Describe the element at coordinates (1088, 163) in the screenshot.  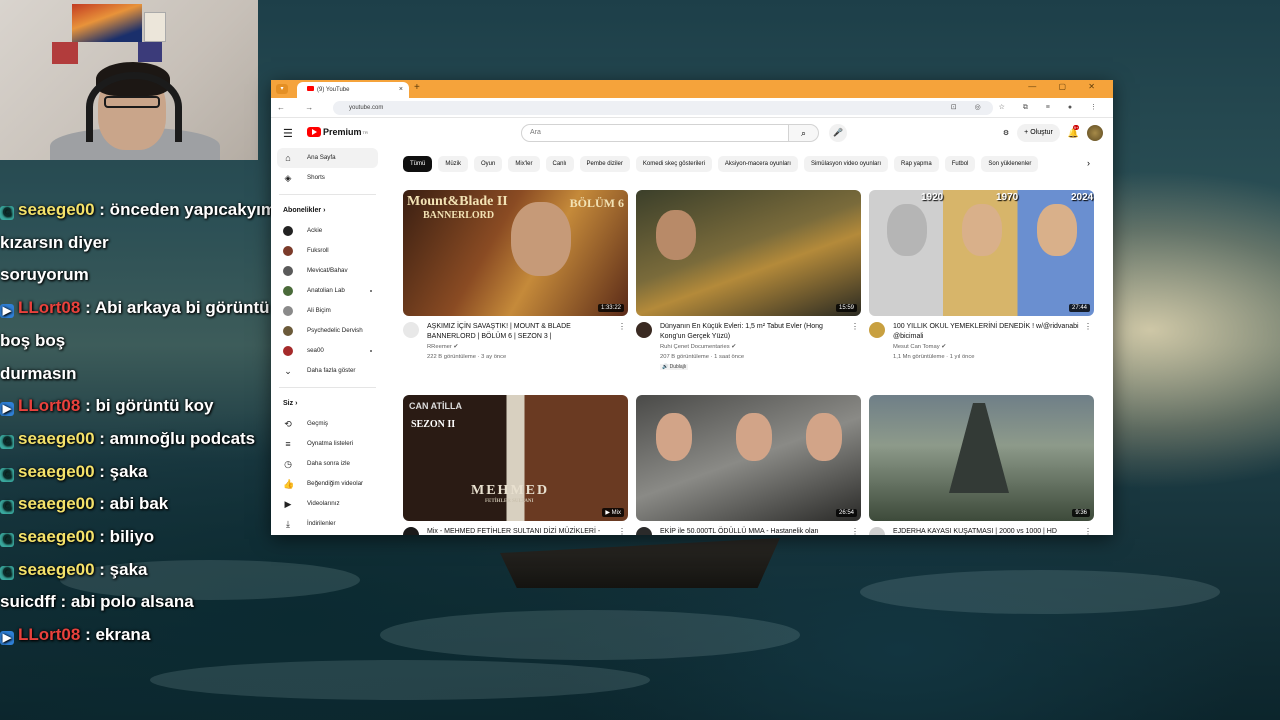
I see `chevron-right-icon: ›` at that location.